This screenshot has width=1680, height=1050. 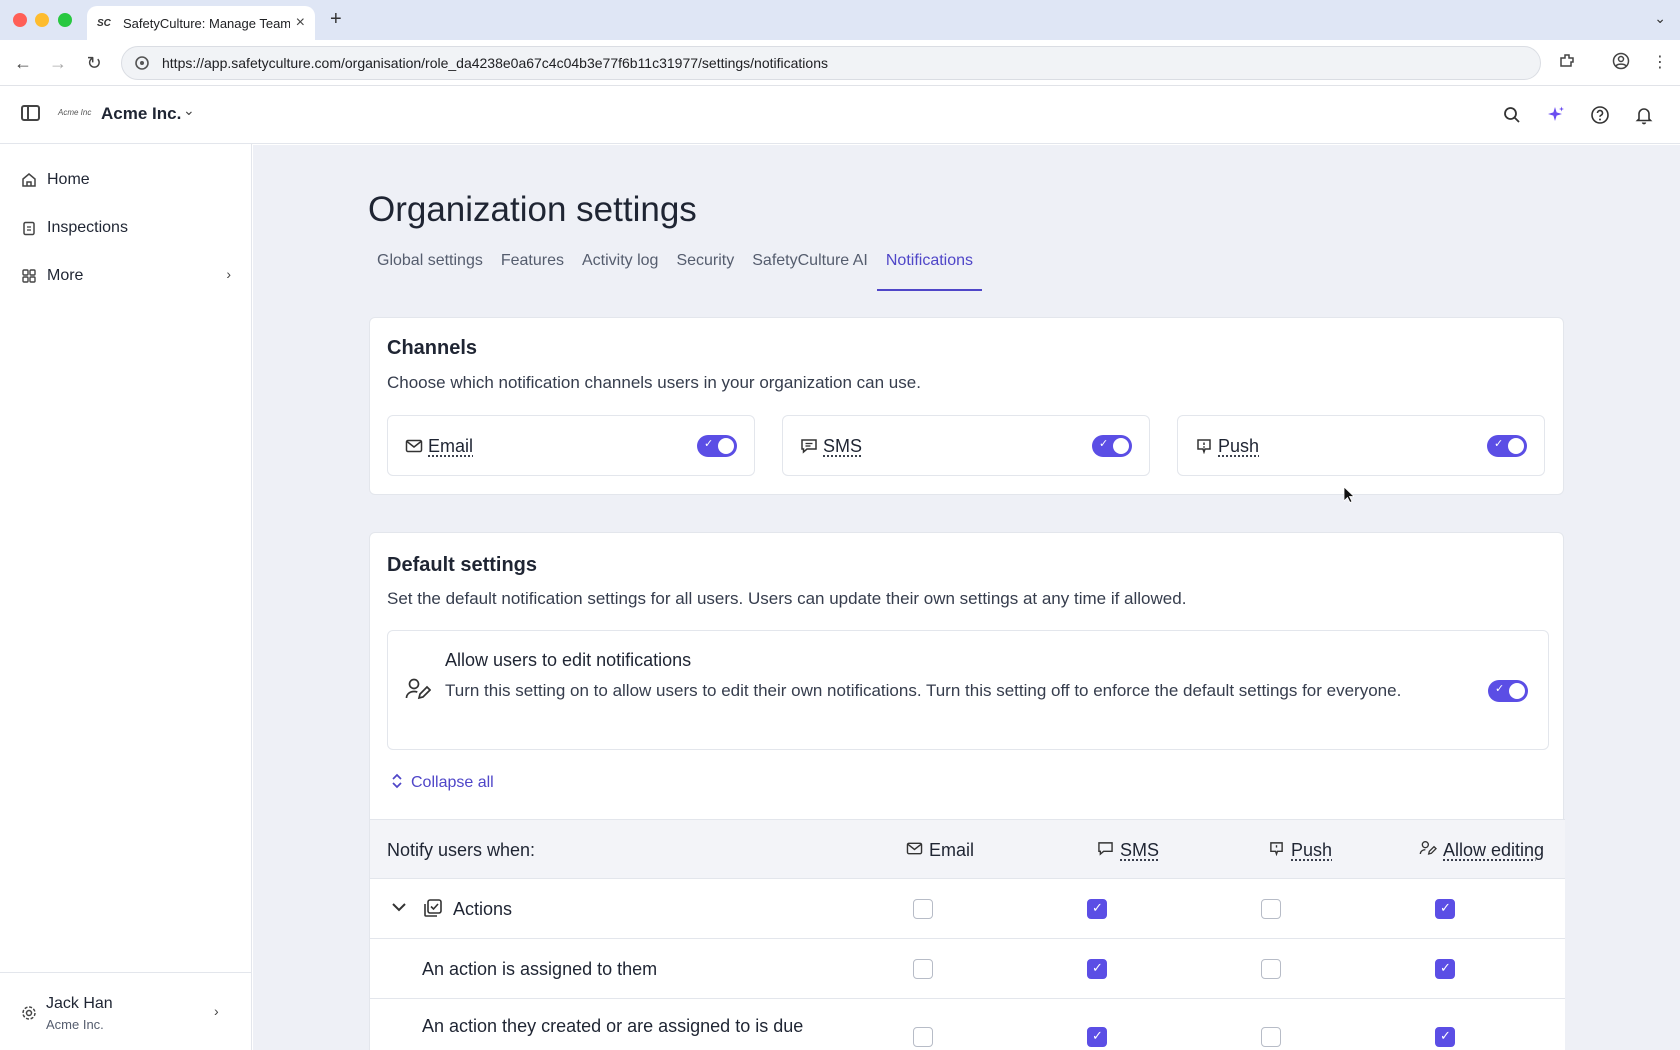 I want to click on tab-features: Features, so click(x=532, y=271).